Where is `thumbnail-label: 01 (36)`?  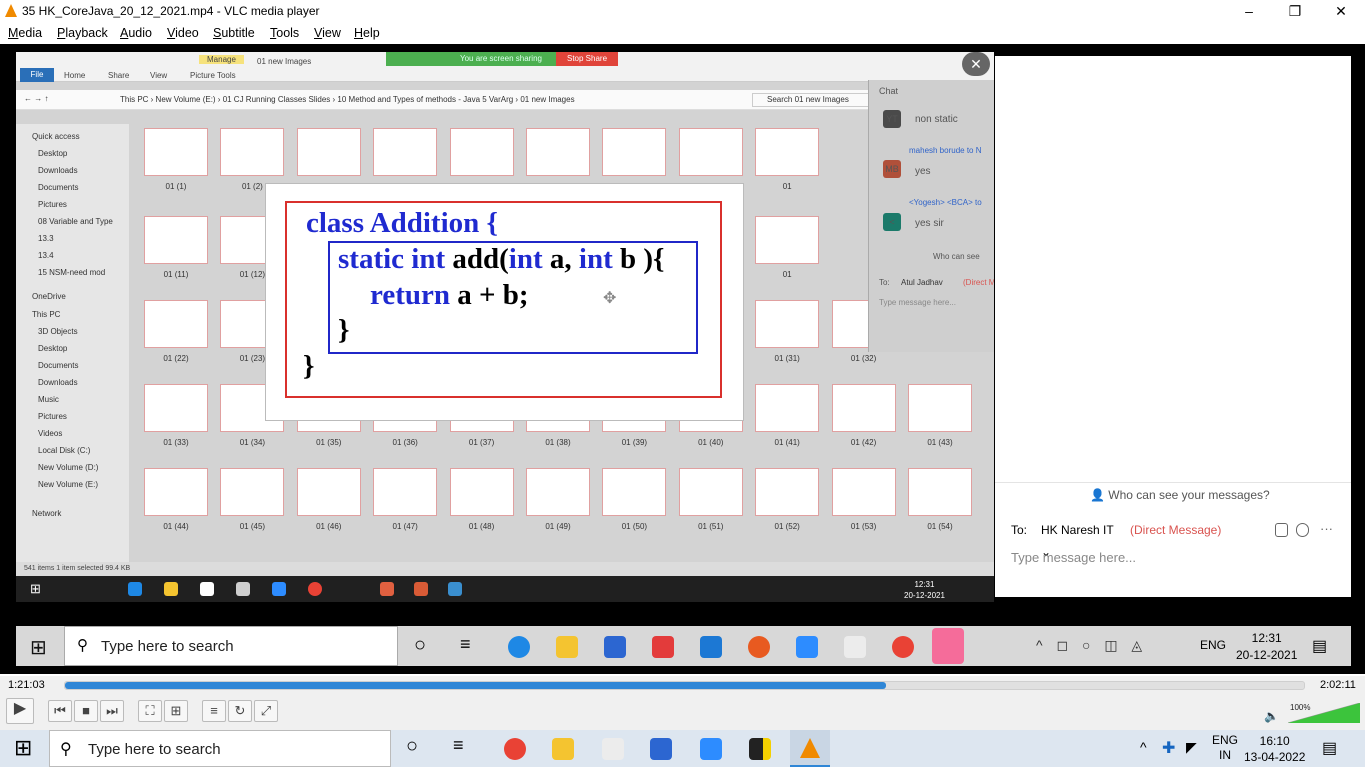
thumbnail-label: 01 (36) is located at coordinates (405, 442).